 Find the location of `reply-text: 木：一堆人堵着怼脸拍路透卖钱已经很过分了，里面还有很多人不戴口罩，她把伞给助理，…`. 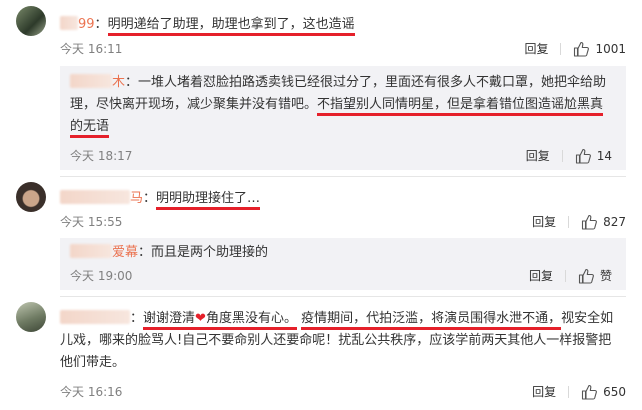

reply-text: 木：一堆人堵着怼脸拍路透卖钱已经很过分了，里面还有很多人不戴口罩，她把伞给助理，… is located at coordinates (341, 105).